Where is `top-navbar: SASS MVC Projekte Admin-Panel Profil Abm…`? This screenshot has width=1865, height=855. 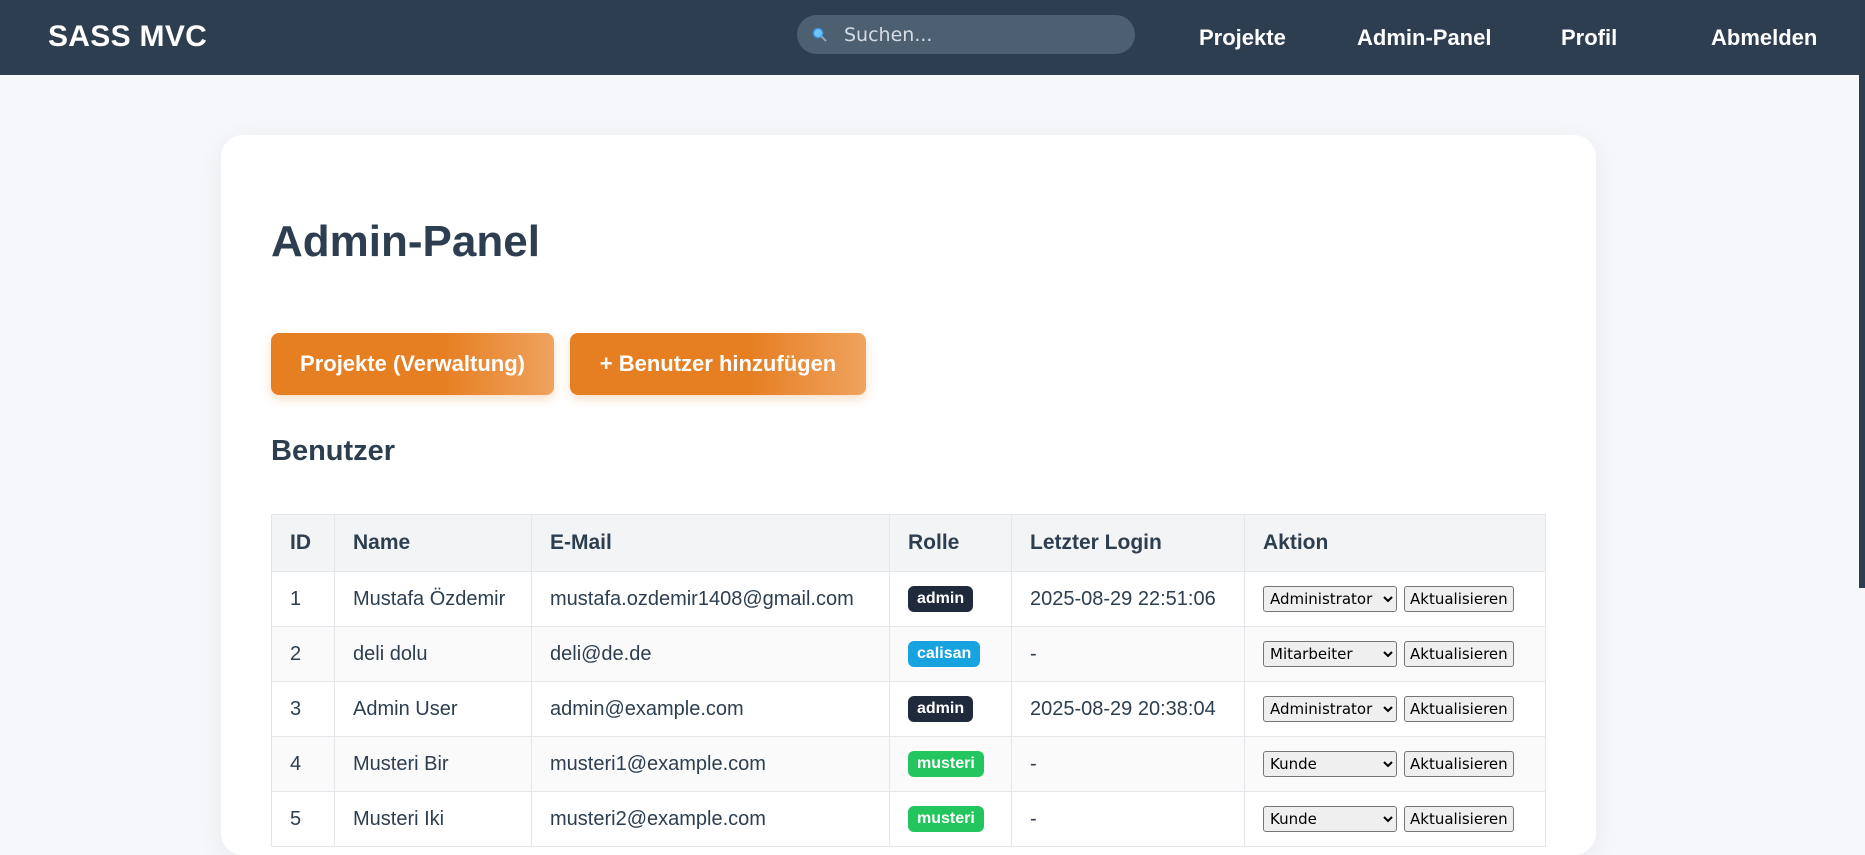
top-navbar: SASS MVC Projekte Admin-Panel Profil Abm… is located at coordinates (932, 37).